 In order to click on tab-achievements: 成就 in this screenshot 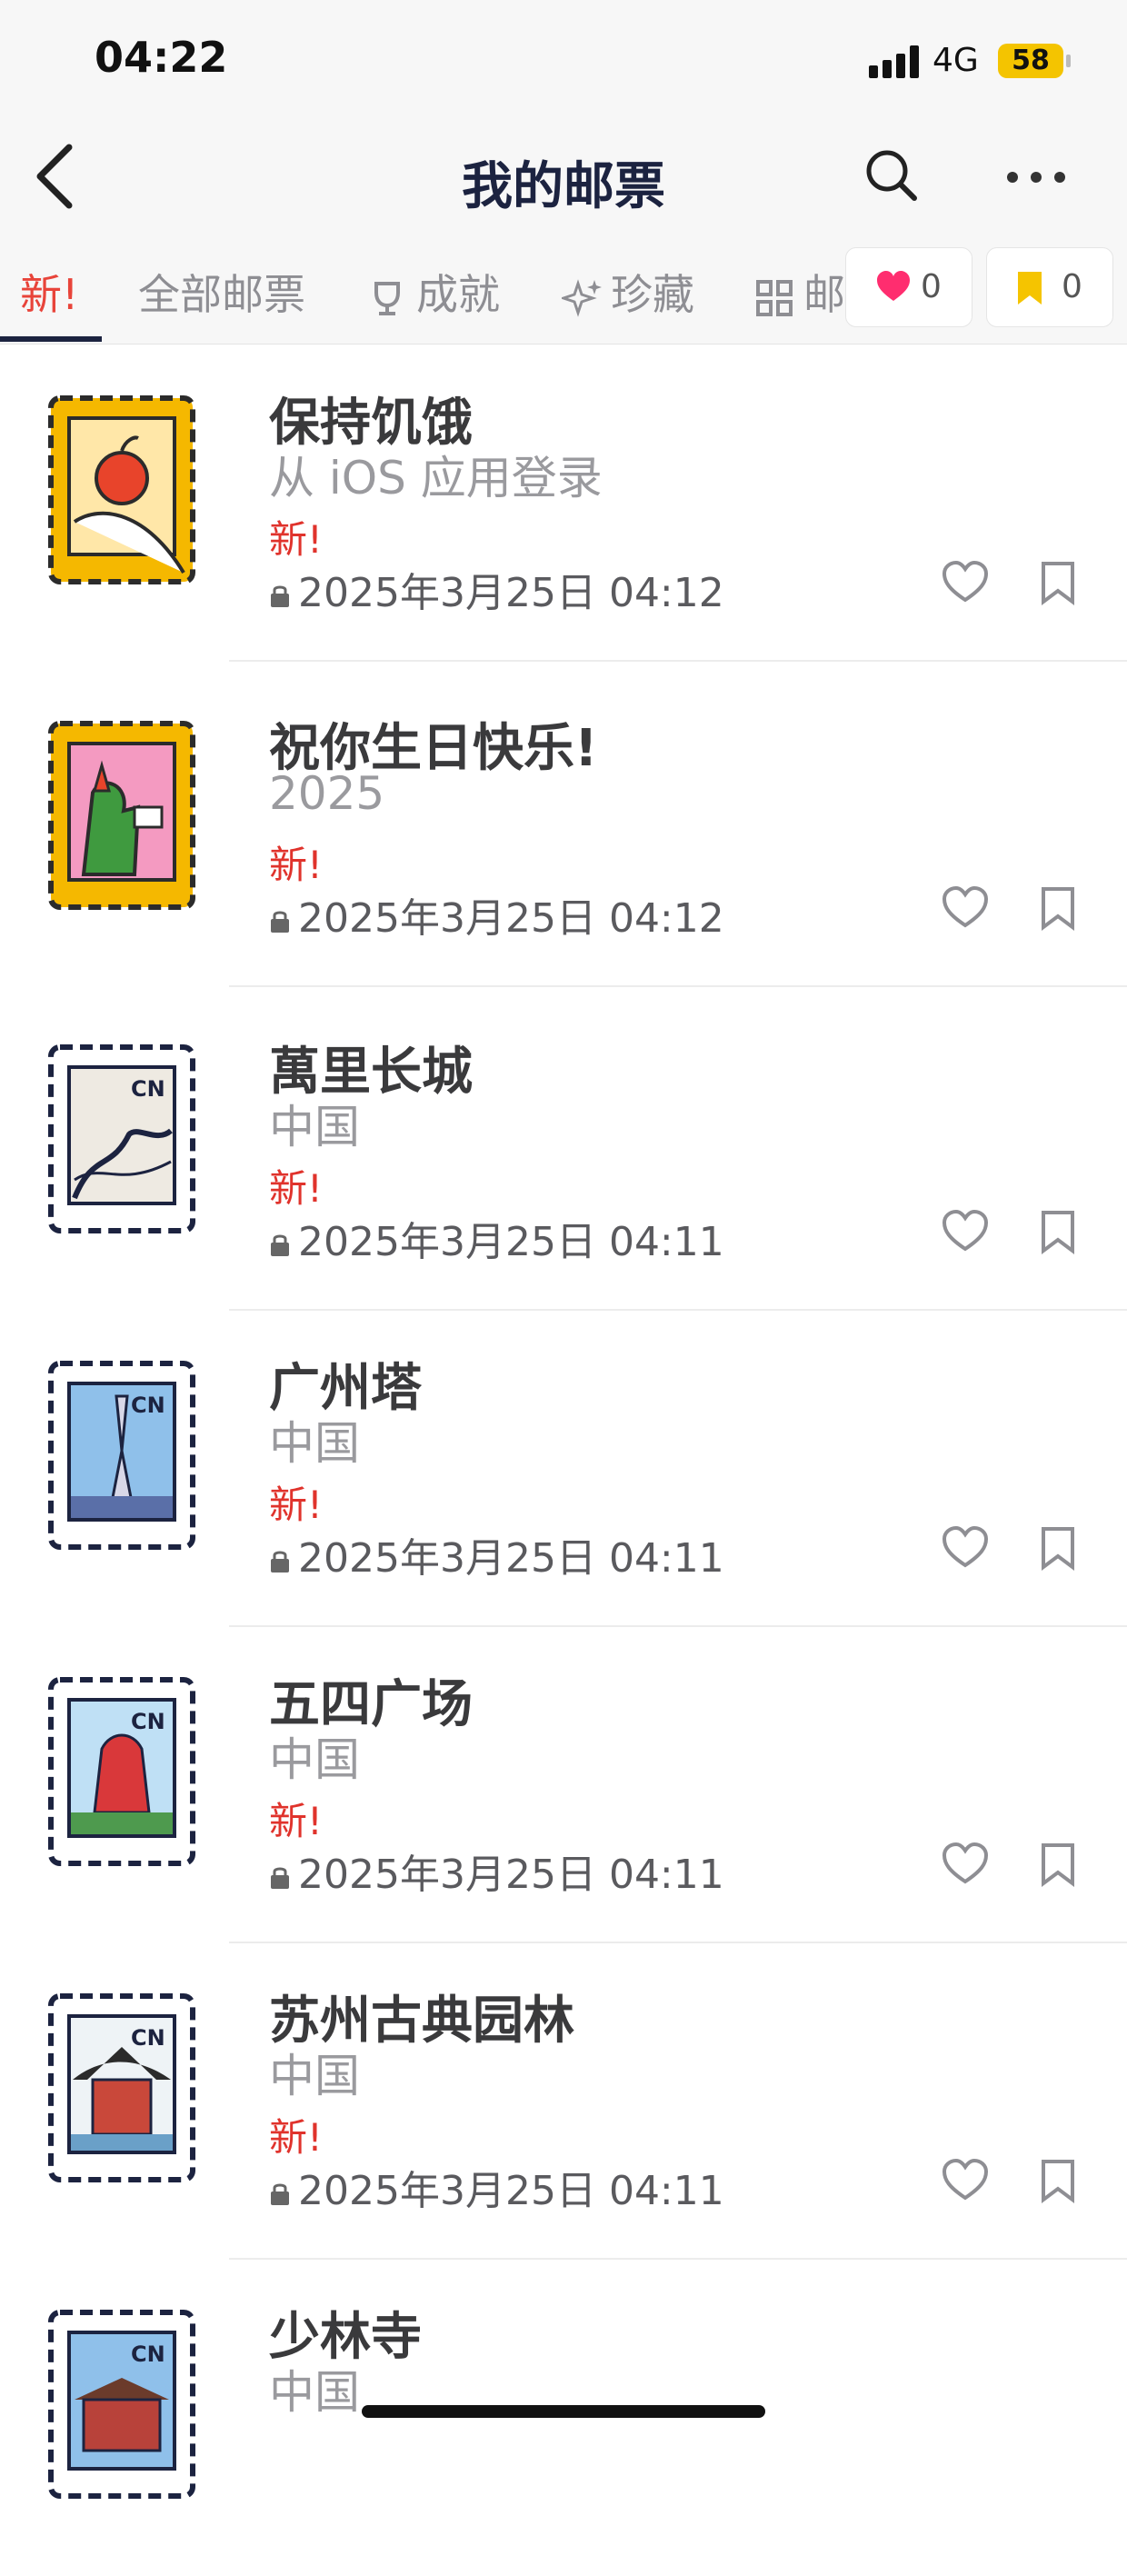, I will do `click(433, 292)`.